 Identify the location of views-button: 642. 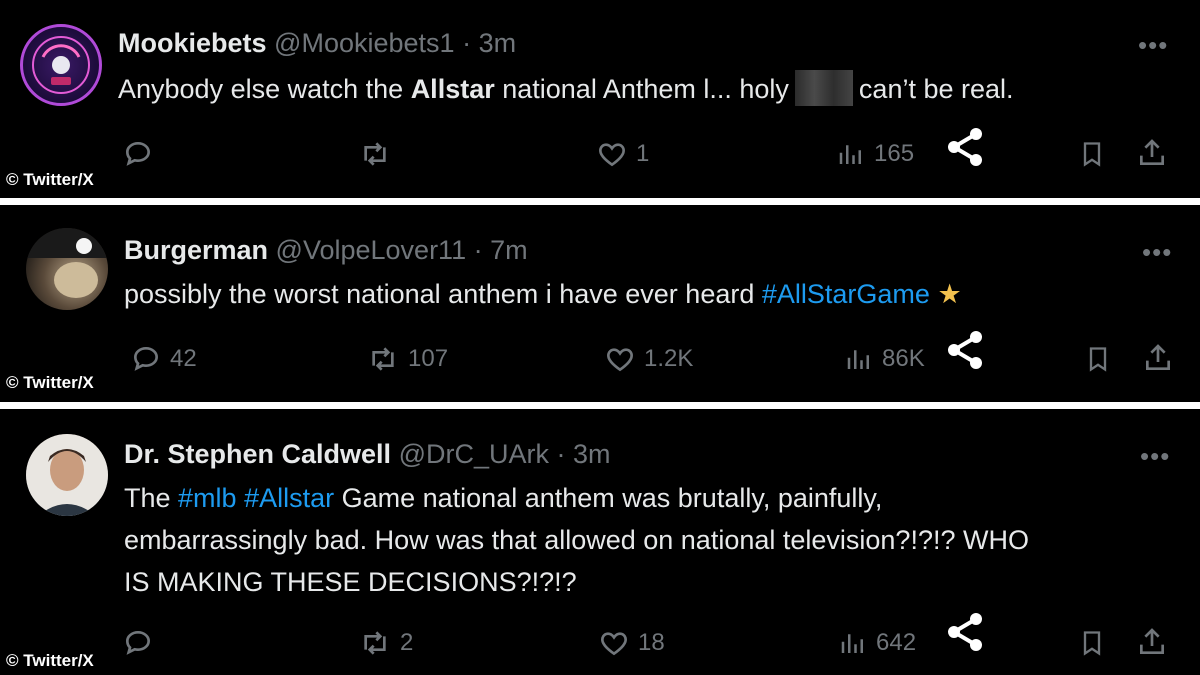
(877, 643).